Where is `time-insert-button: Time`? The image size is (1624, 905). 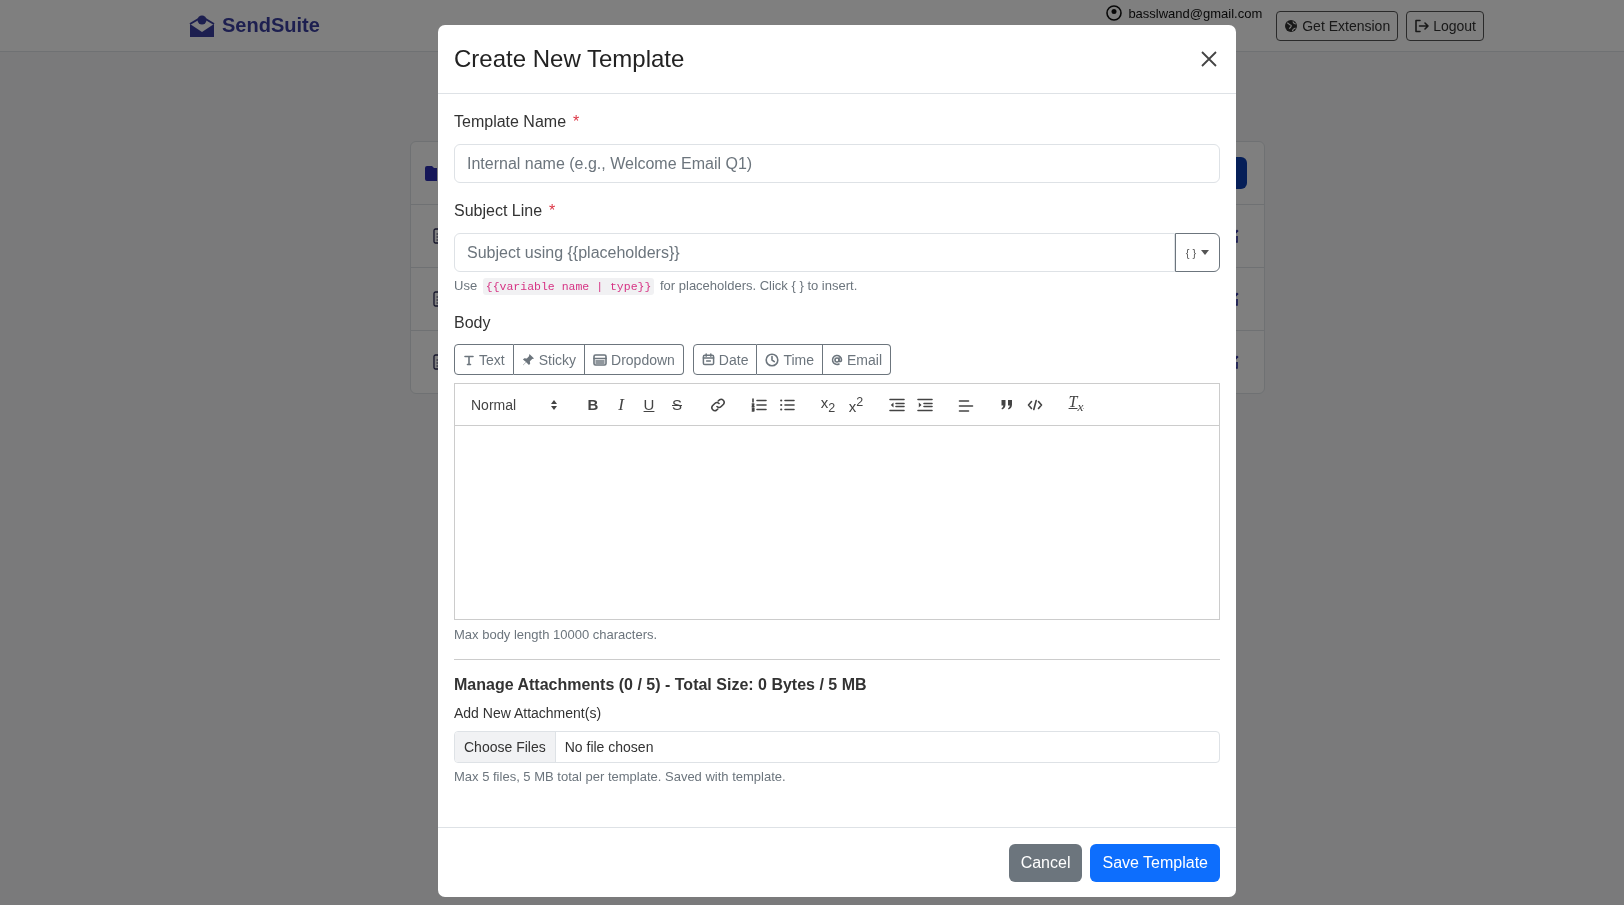
time-insert-button: Time is located at coordinates (790, 359).